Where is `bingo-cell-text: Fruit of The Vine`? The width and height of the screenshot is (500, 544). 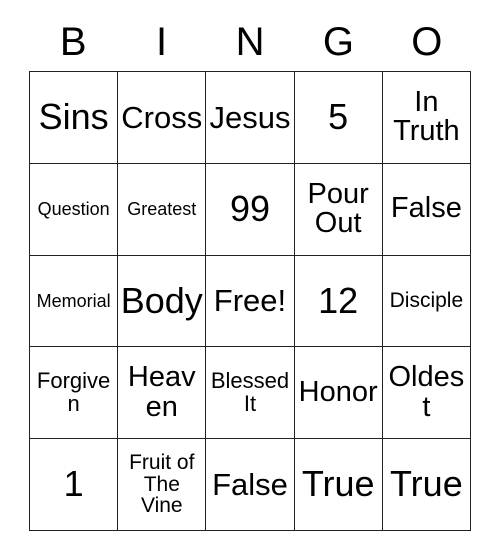 bingo-cell-text: Fruit of The Vine is located at coordinates (162, 484).